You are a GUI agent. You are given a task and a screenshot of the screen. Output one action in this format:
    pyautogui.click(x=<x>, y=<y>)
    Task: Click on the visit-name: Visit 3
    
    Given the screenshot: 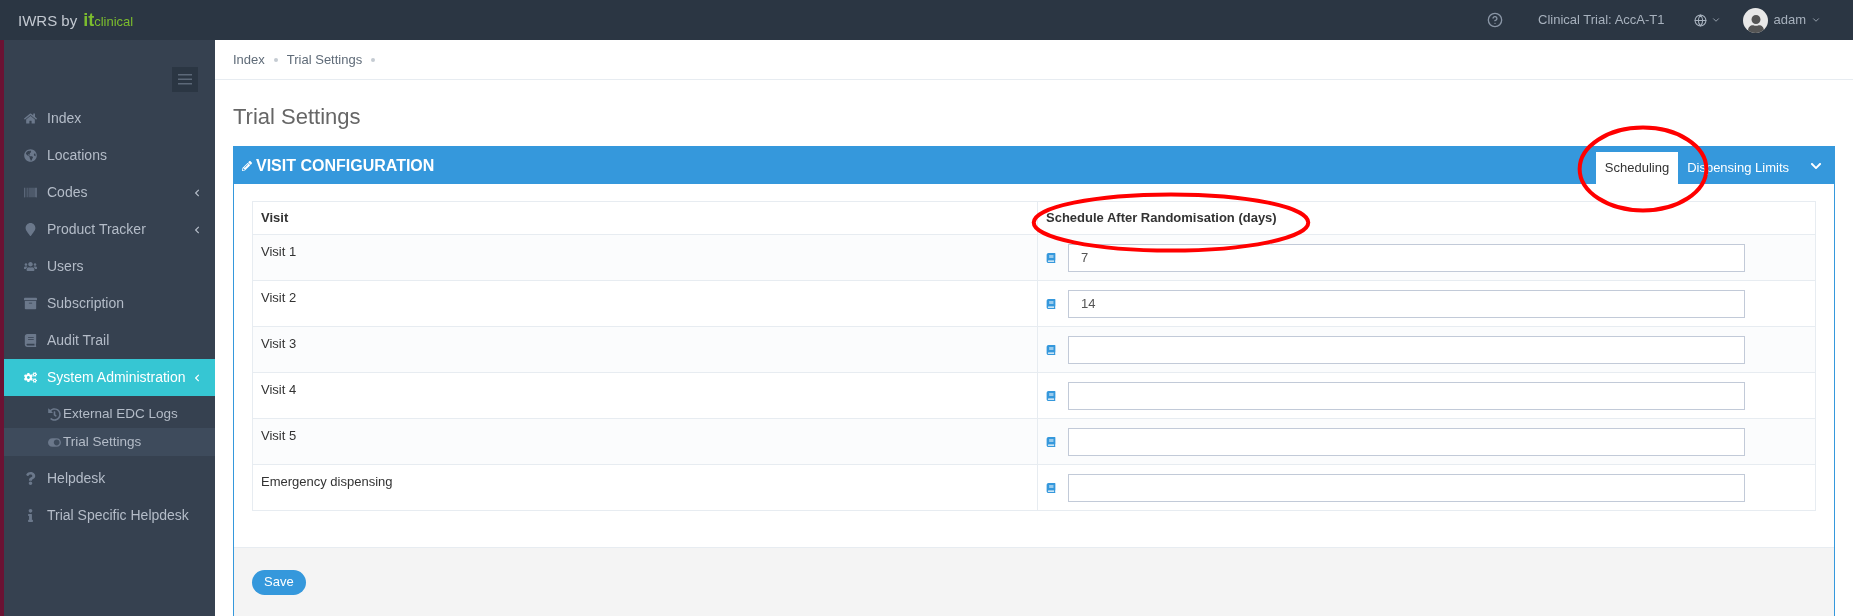 What is the action you would take?
    pyautogui.click(x=279, y=343)
    